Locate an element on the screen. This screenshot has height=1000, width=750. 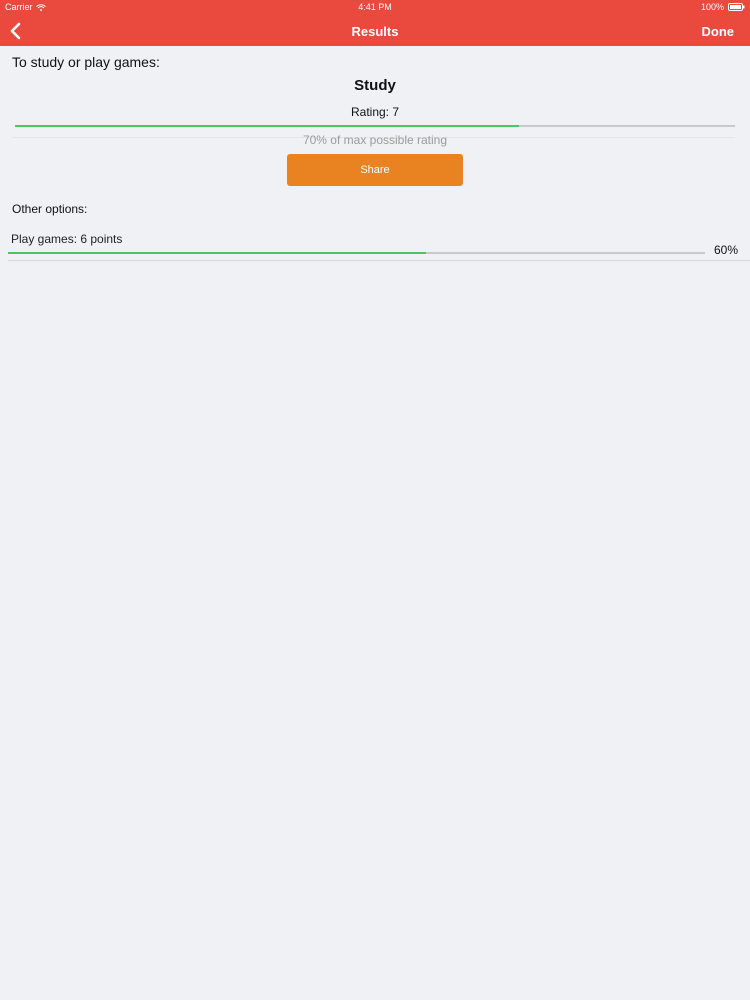
page-title: Results is located at coordinates (375, 31).